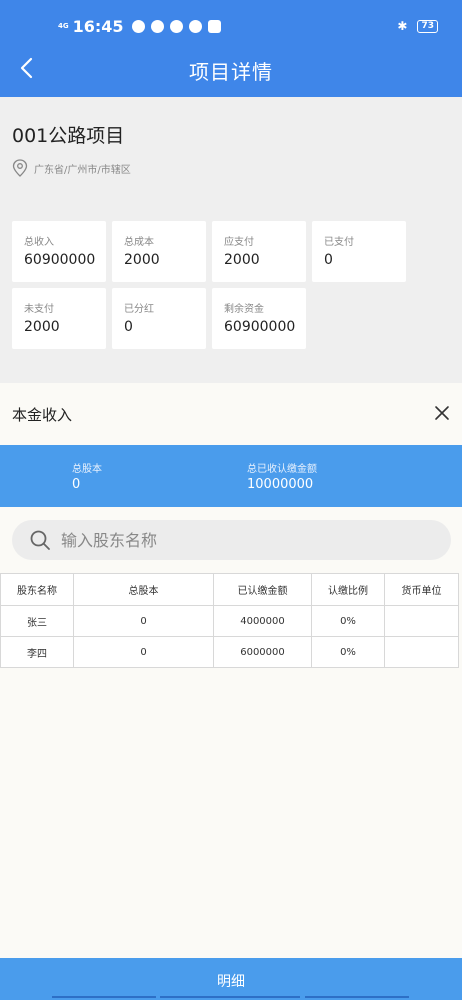 This screenshot has width=462, height=1000. I want to click on column-header-shareholder: 股东名称, so click(37, 589).